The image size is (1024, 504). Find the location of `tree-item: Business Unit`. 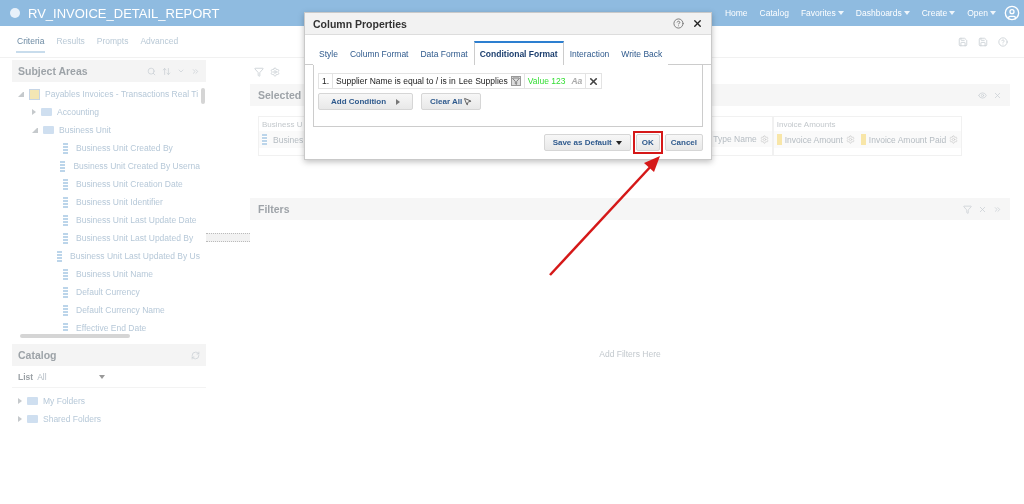

tree-item: Business Unit is located at coordinates (85, 130).